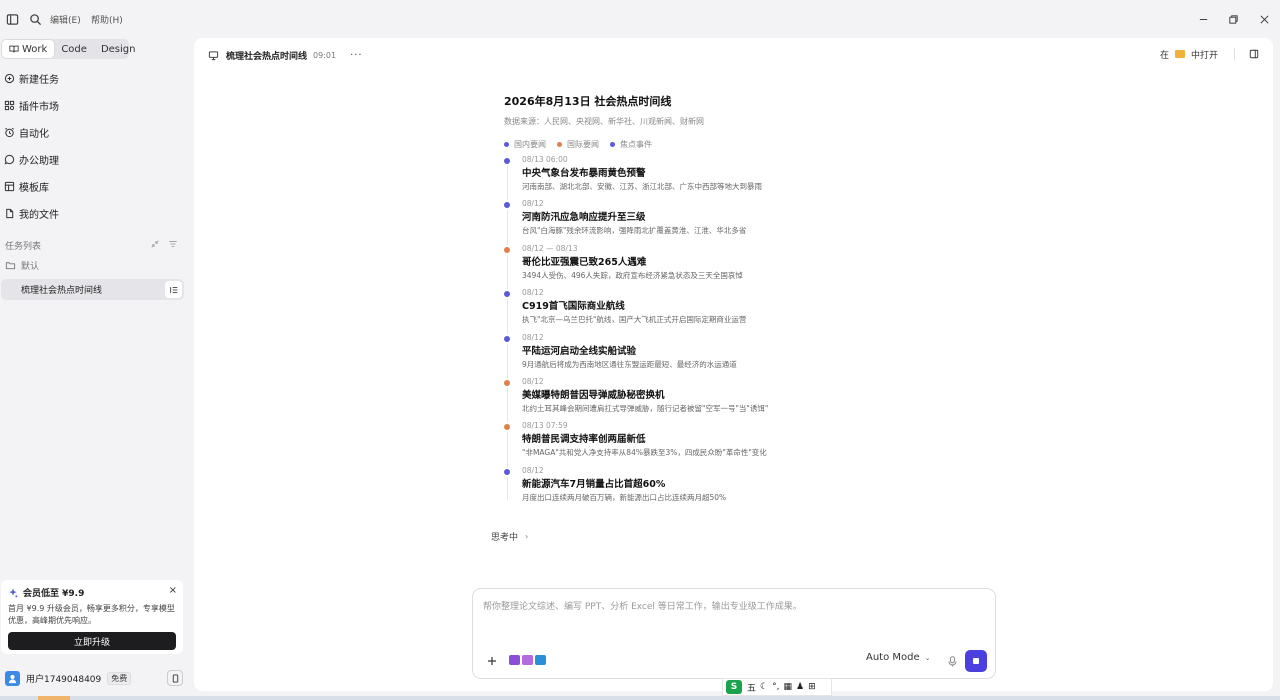 The image size is (1280, 700). What do you see at coordinates (39, 80) in the screenshot?
I see `sidebar-item-label: 新建任务` at bounding box center [39, 80].